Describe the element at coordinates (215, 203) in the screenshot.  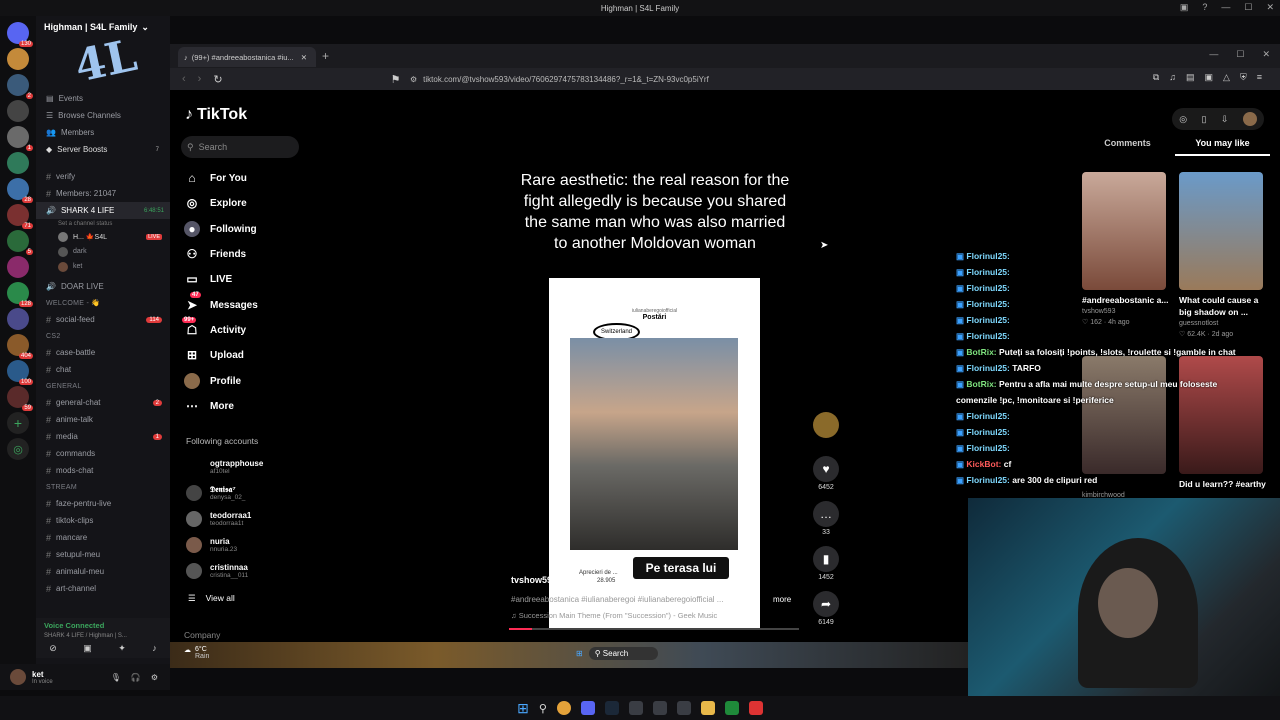
I see `nav-explore: ◎ Explore` at that location.